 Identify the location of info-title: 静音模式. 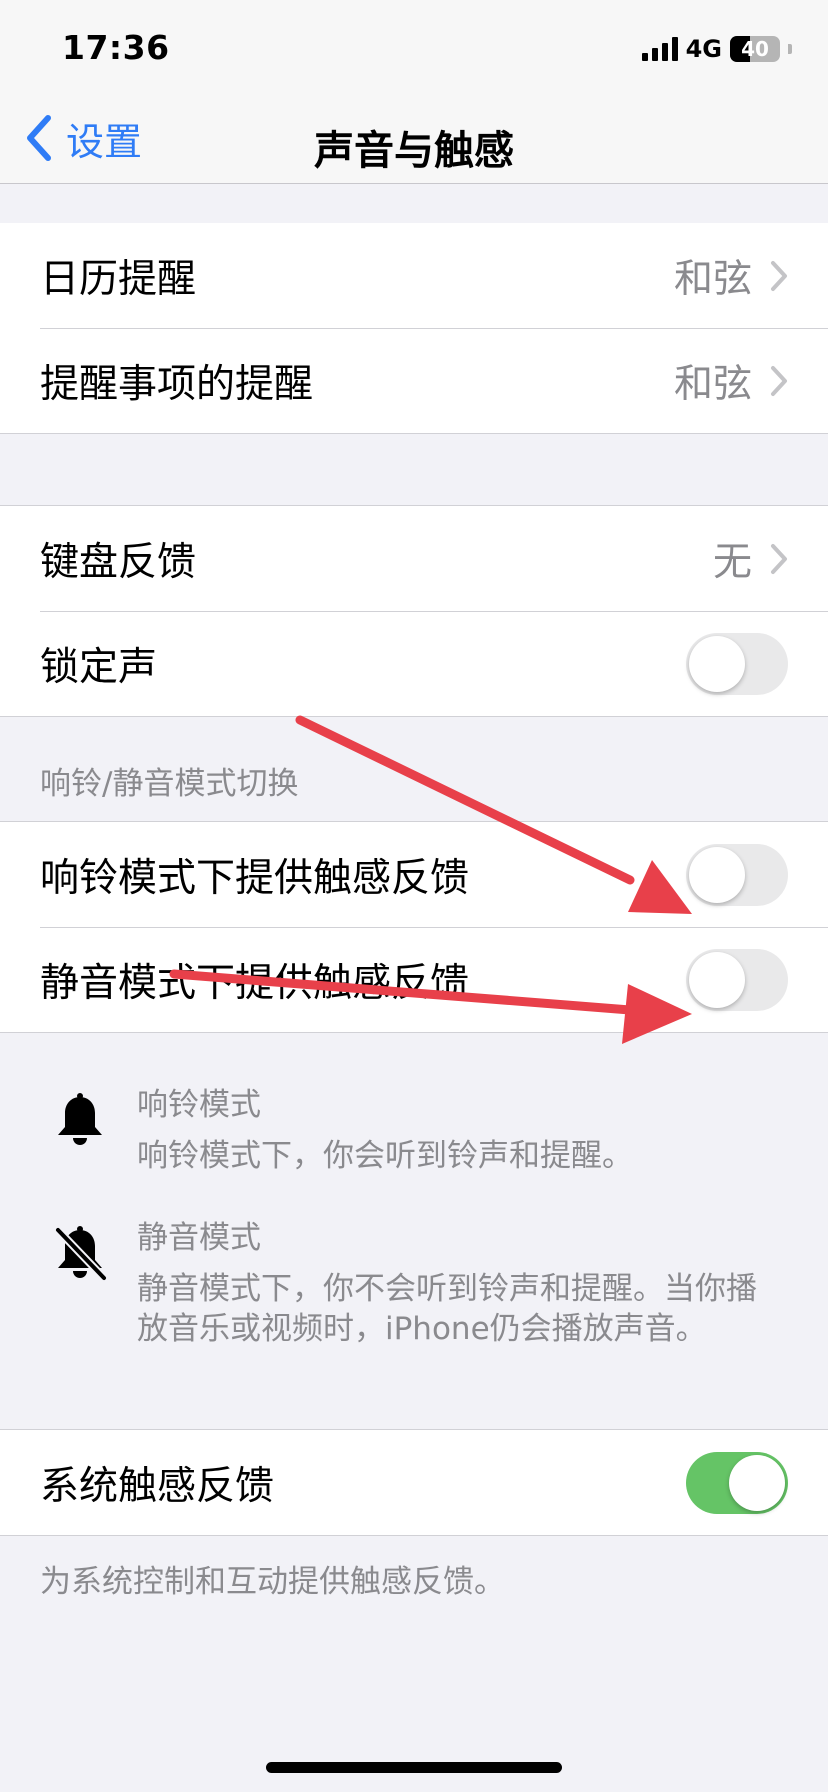
(199, 1238).